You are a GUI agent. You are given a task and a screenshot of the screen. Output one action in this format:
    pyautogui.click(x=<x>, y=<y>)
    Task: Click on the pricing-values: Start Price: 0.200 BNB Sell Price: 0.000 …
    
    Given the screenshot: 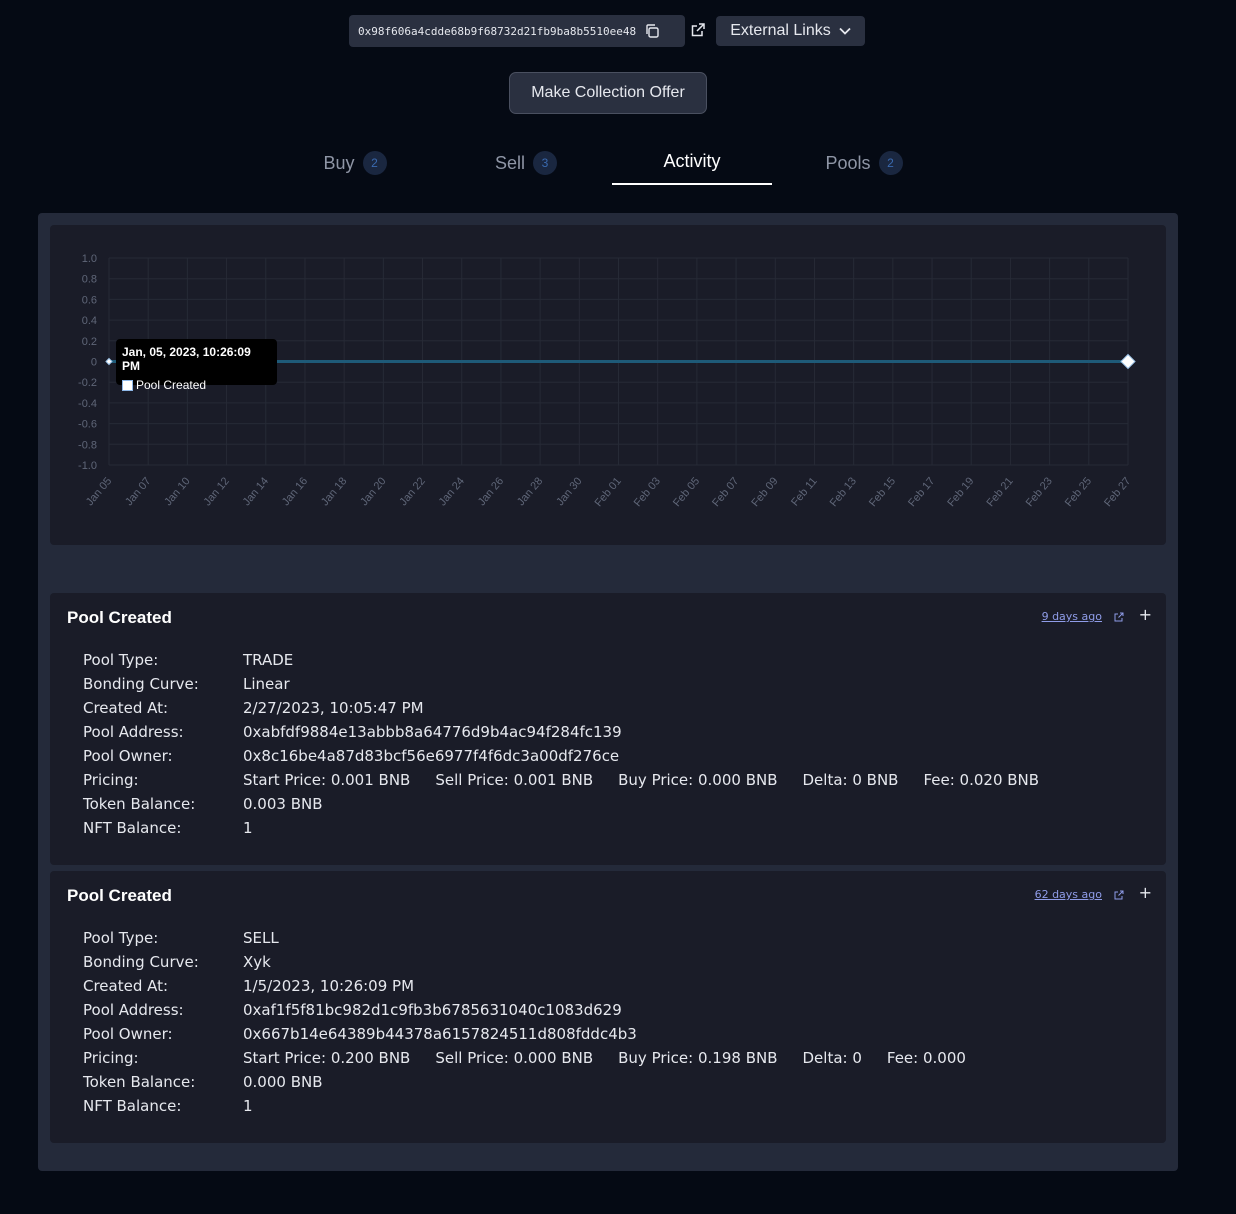 What is the action you would take?
    pyautogui.click(x=617, y=1058)
    